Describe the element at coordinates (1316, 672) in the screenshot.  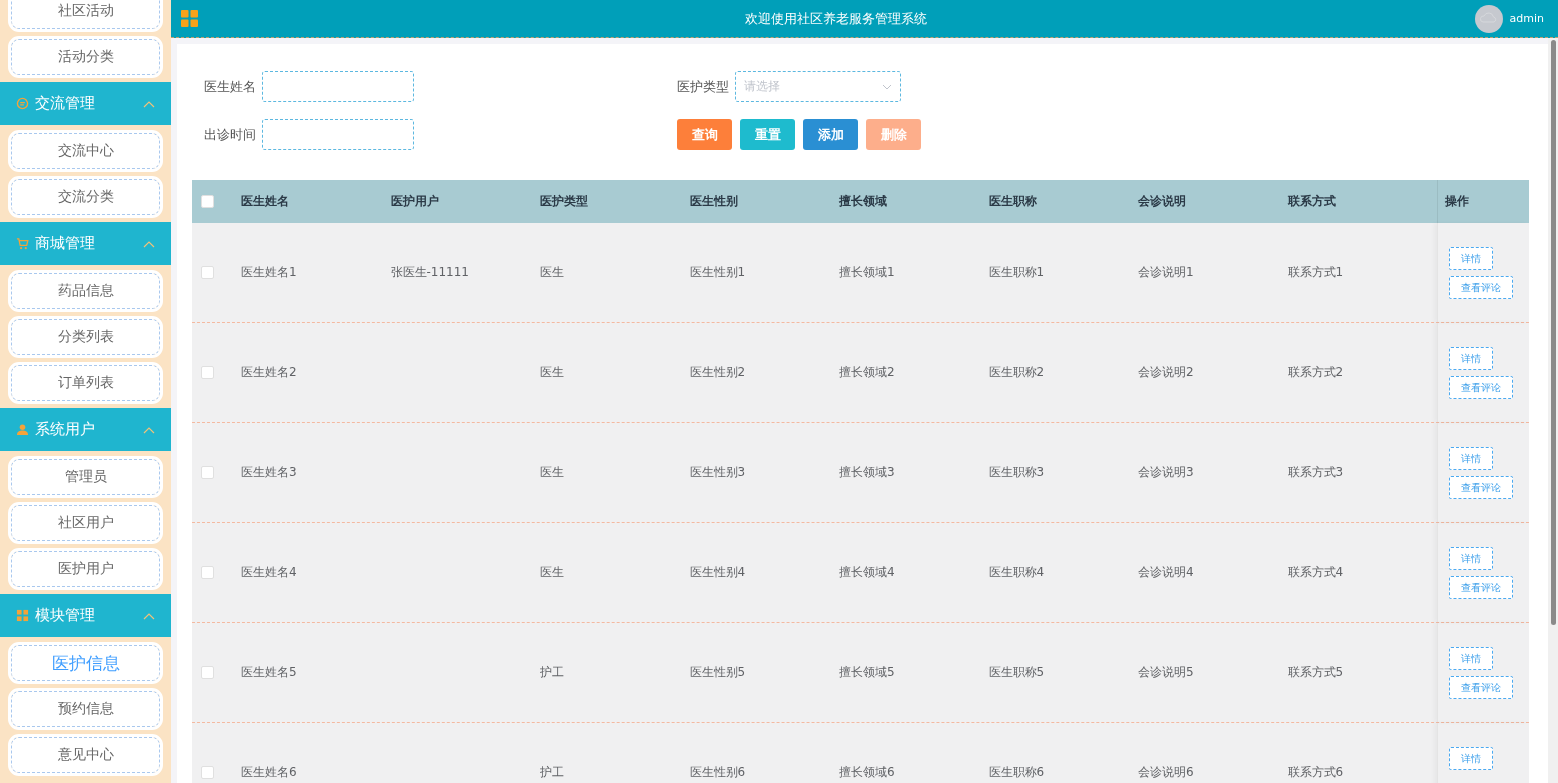
I see `table-cell-text: 联系方式5` at that location.